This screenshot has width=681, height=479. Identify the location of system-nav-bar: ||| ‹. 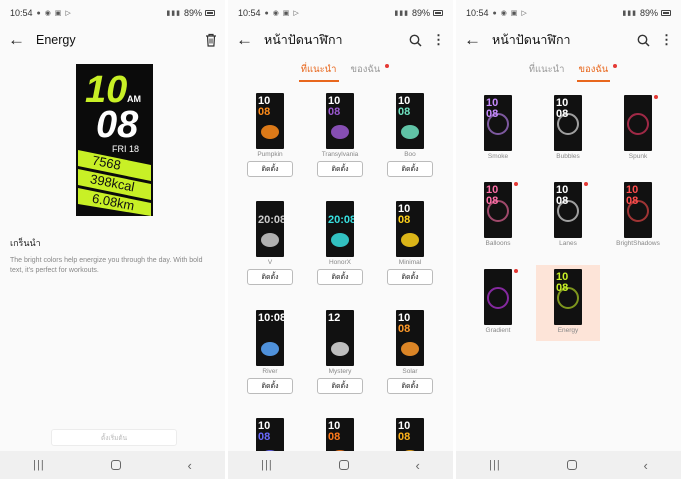
(340, 465).